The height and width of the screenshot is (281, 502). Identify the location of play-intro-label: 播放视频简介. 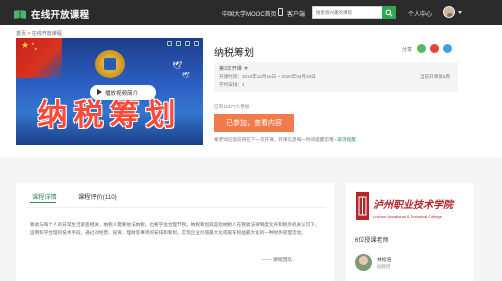
(122, 93).